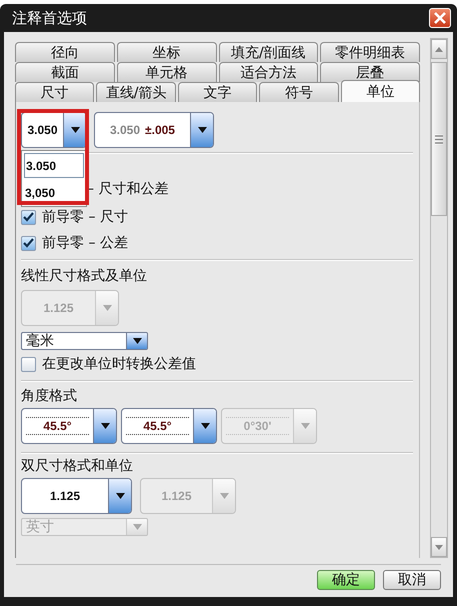 The height and width of the screenshot is (606, 457). Describe the element at coordinates (85, 243) in the screenshot. I see `checkbox-label: 前导零 – 公差` at that location.